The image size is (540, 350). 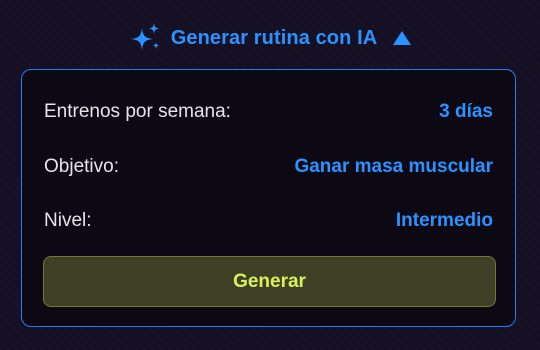 I want to click on workouts-per-week-label: Entrenos por semana:, so click(x=137, y=111).